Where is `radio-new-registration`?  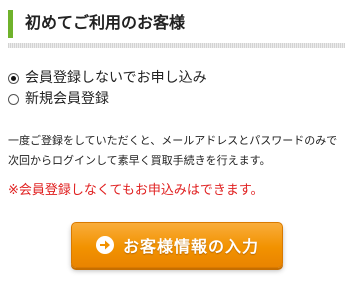
radio-new-registration is located at coordinates (13, 99).